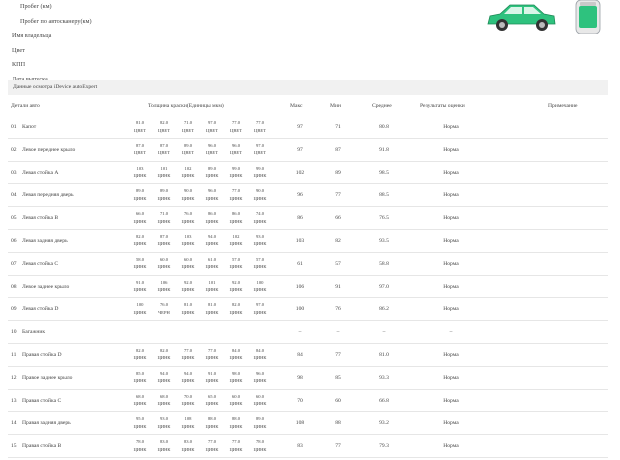 The height and width of the screenshot is (460, 620). What do you see at coordinates (338, 309) in the screenshot?
I see `min-value: 76` at bounding box center [338, 309].